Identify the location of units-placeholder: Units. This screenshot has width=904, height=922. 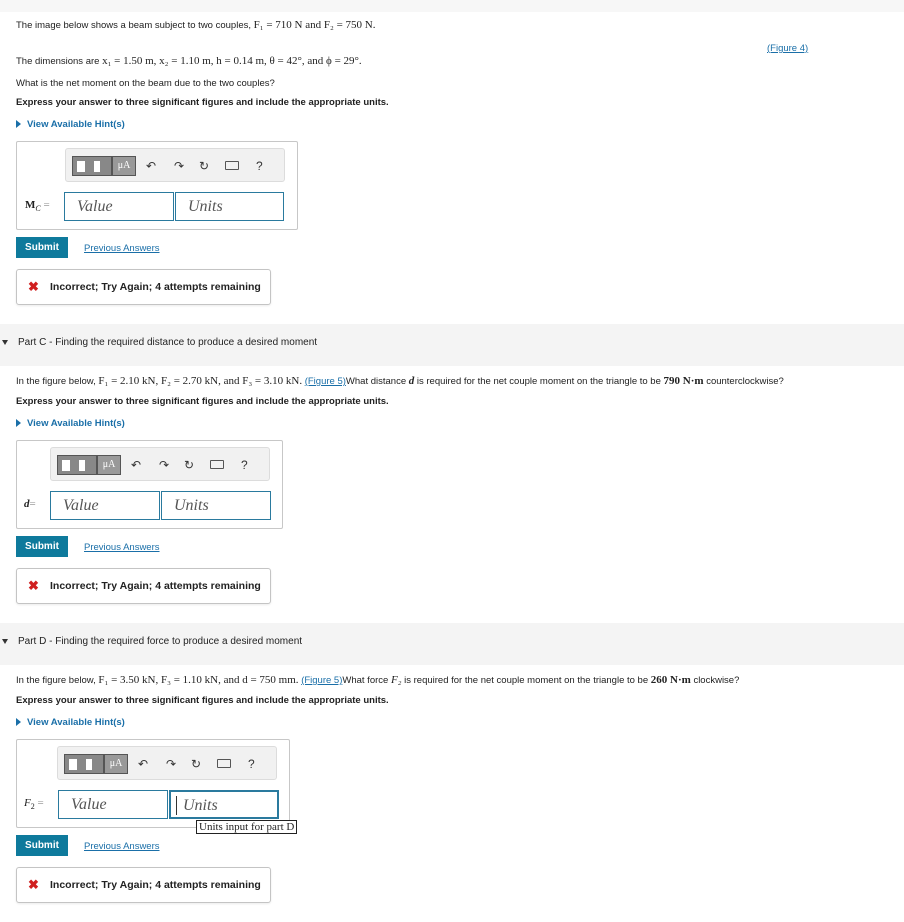
(200, 805).